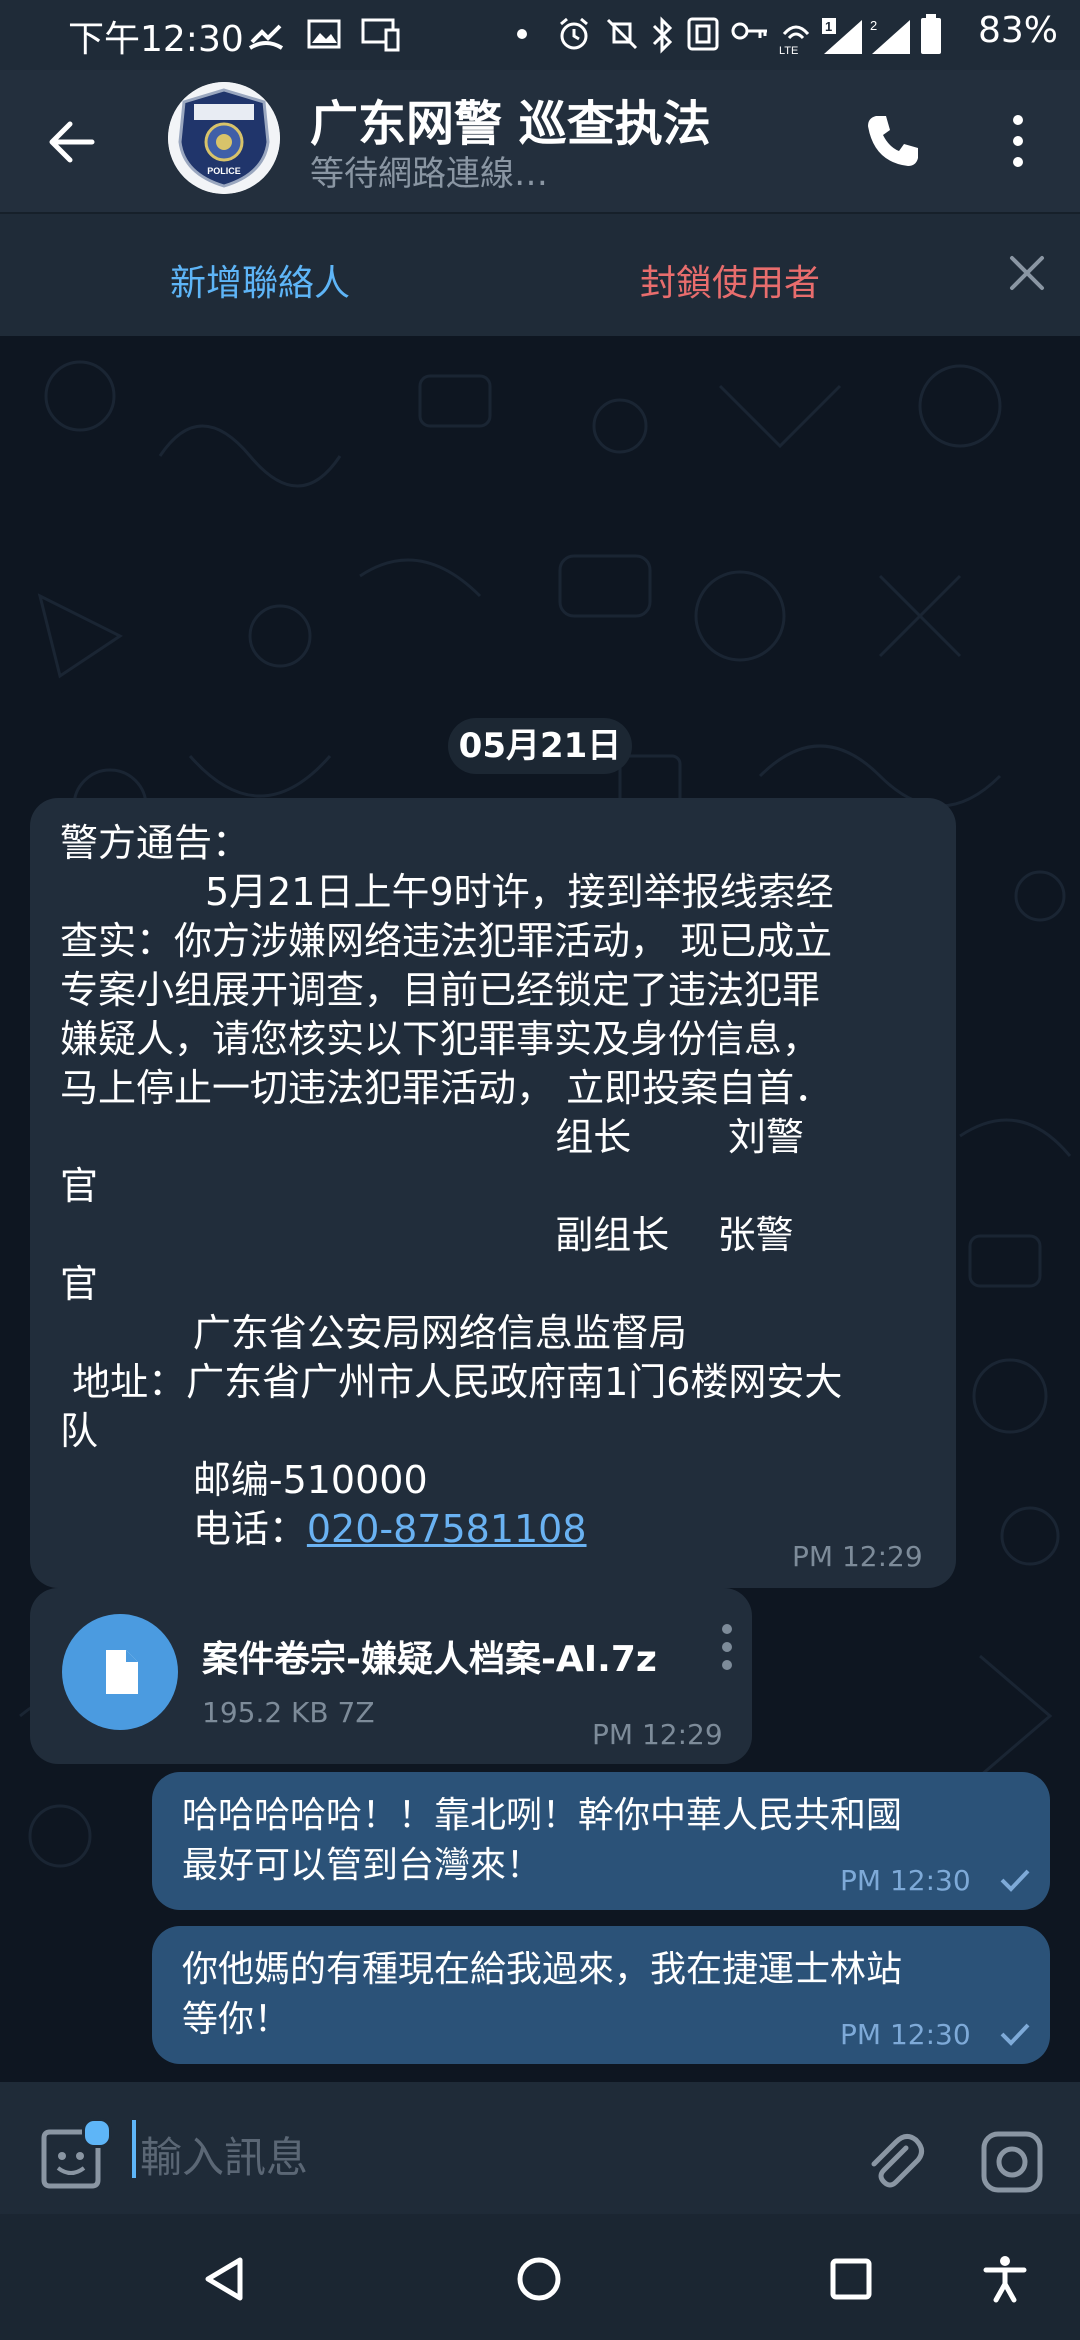 The height and width of the screenshot is (2340, 1080). I want to click on camera-instagram-icon, so click(1012, 2162).